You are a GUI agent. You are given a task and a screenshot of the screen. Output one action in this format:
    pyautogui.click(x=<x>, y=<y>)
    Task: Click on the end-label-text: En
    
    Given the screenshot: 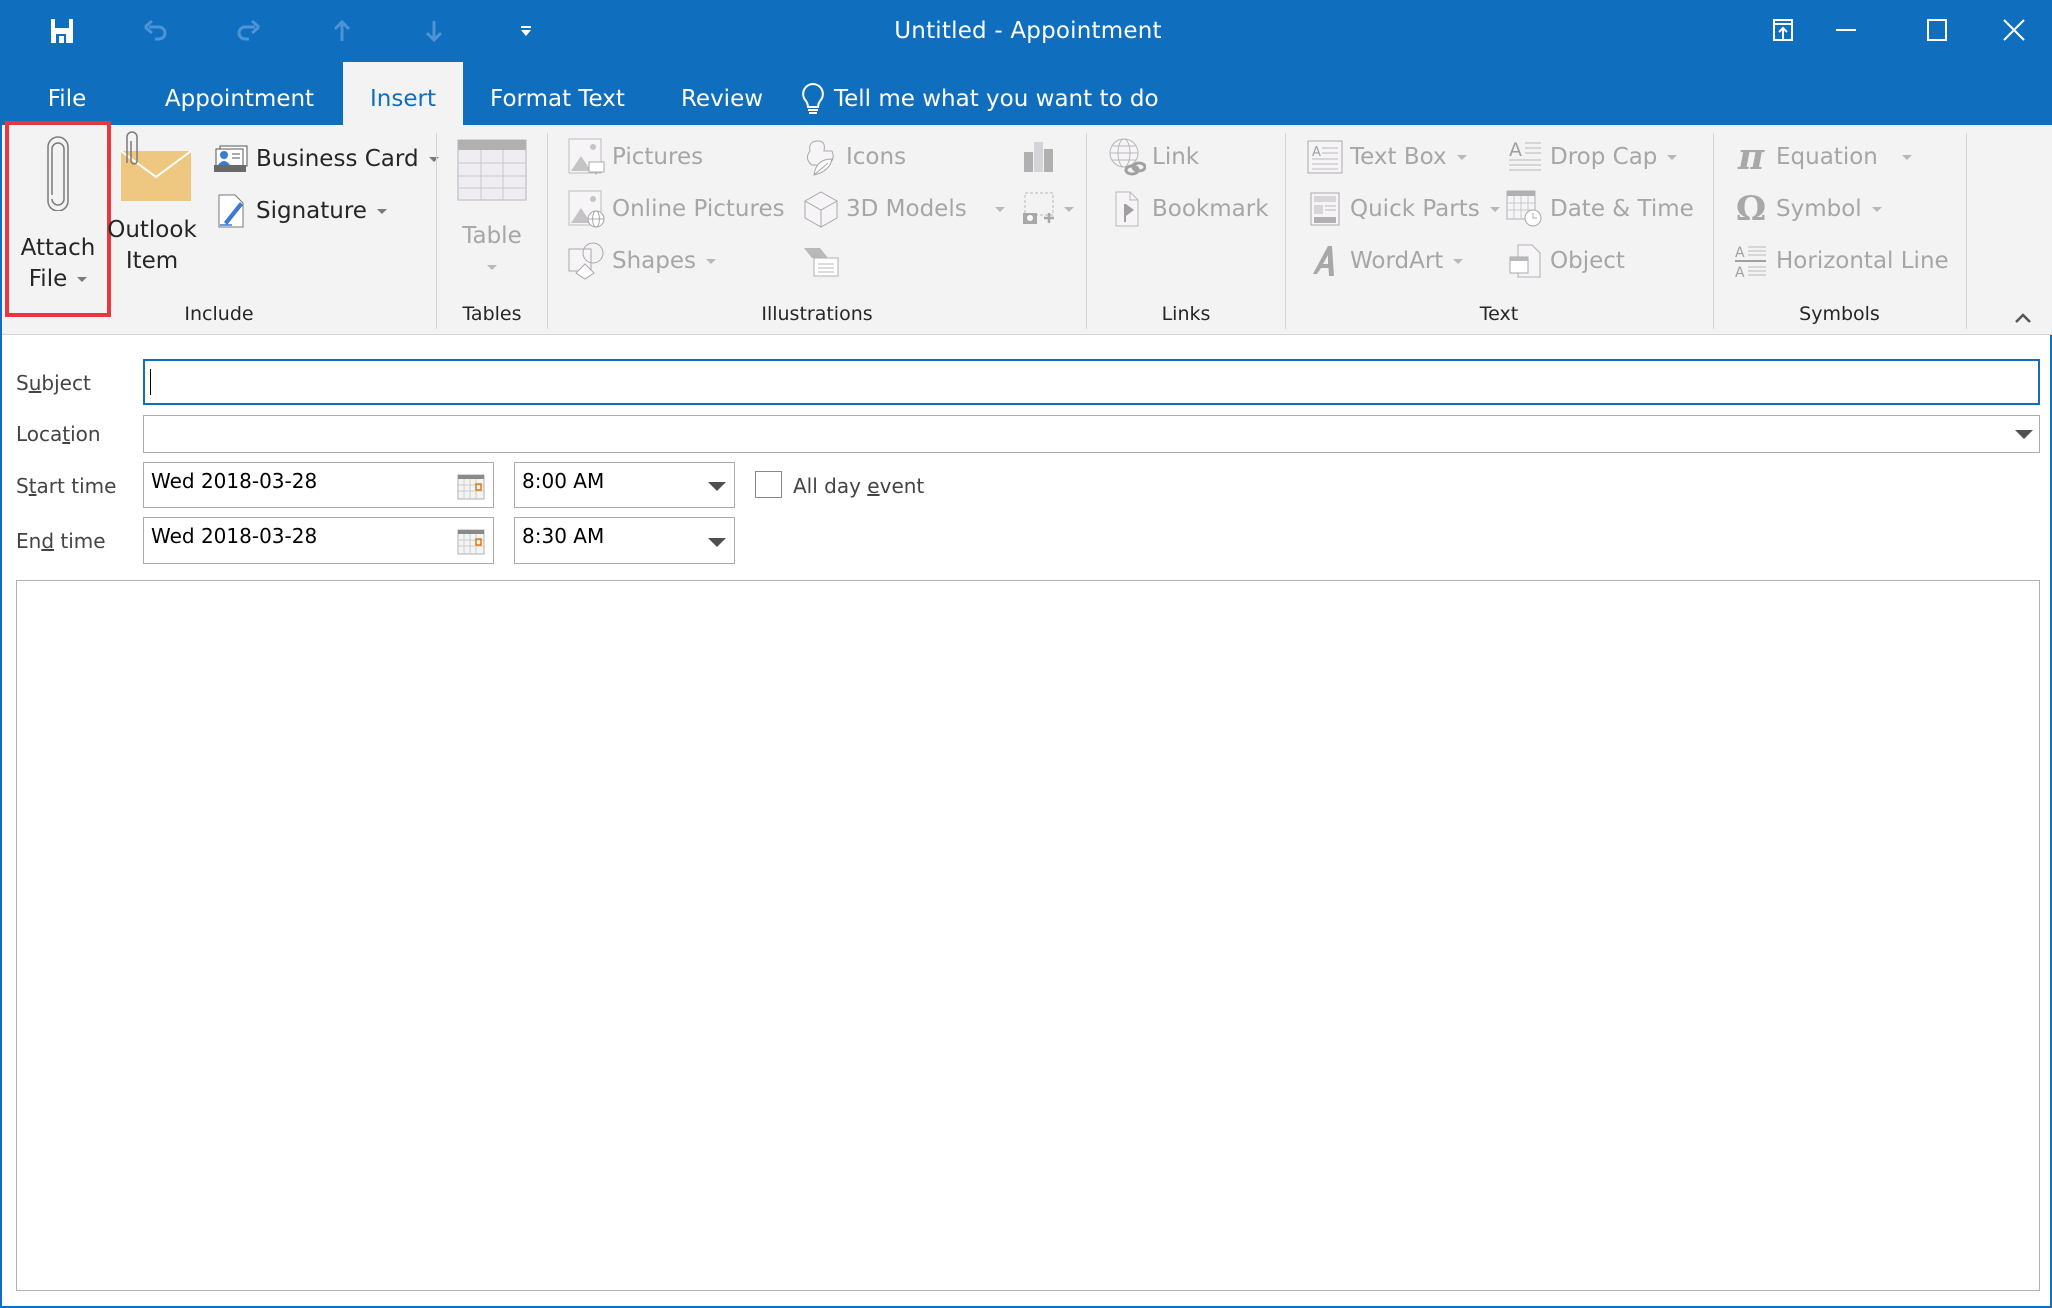 What is the action you would take?
    pyautogui.click(x=29, y=541)
    